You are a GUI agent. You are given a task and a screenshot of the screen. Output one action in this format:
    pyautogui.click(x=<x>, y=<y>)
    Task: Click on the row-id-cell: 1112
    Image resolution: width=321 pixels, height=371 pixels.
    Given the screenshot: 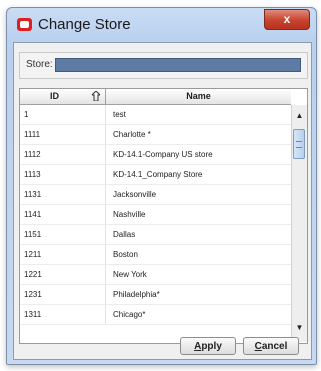 What is the action you would take?
    pyautogui.click(x=32, y=154)
    